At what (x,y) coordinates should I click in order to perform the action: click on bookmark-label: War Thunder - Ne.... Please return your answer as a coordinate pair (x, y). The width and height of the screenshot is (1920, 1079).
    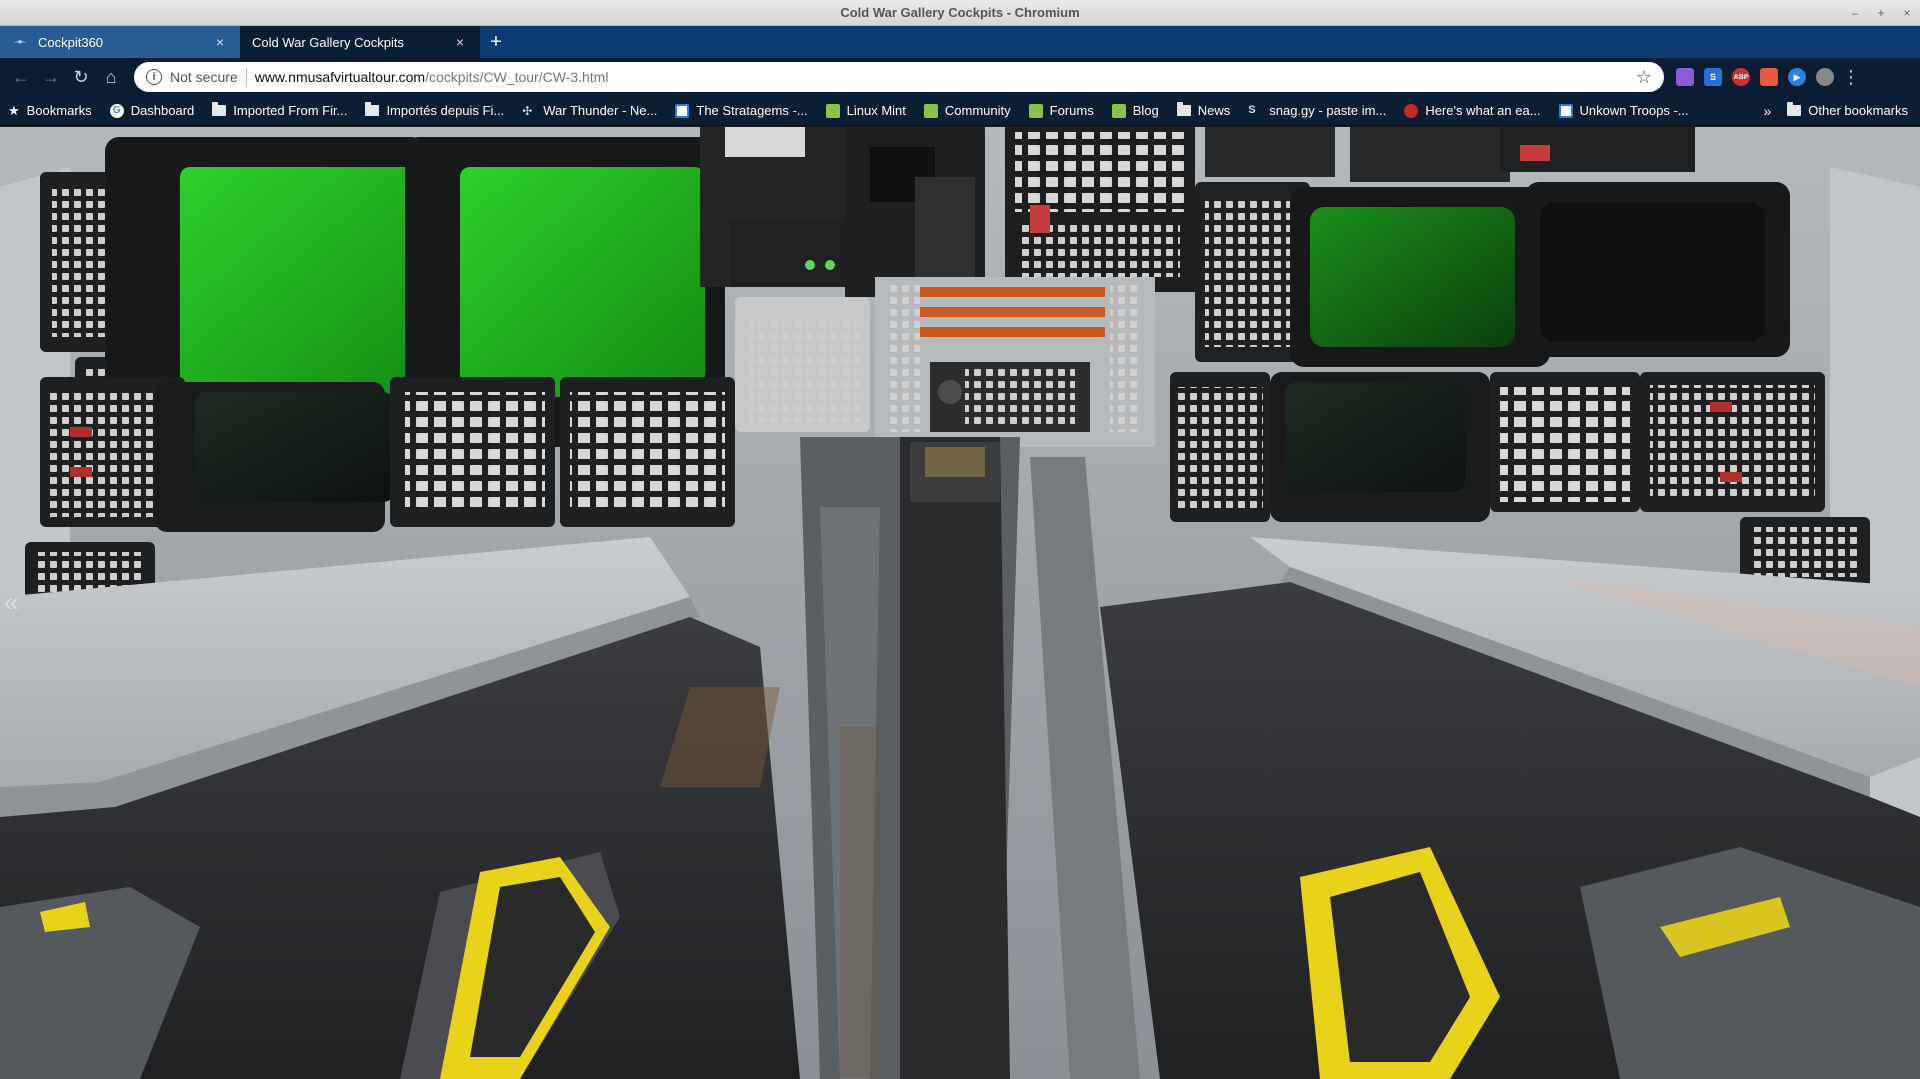
    Looking at the image, I should click on (600, 110).